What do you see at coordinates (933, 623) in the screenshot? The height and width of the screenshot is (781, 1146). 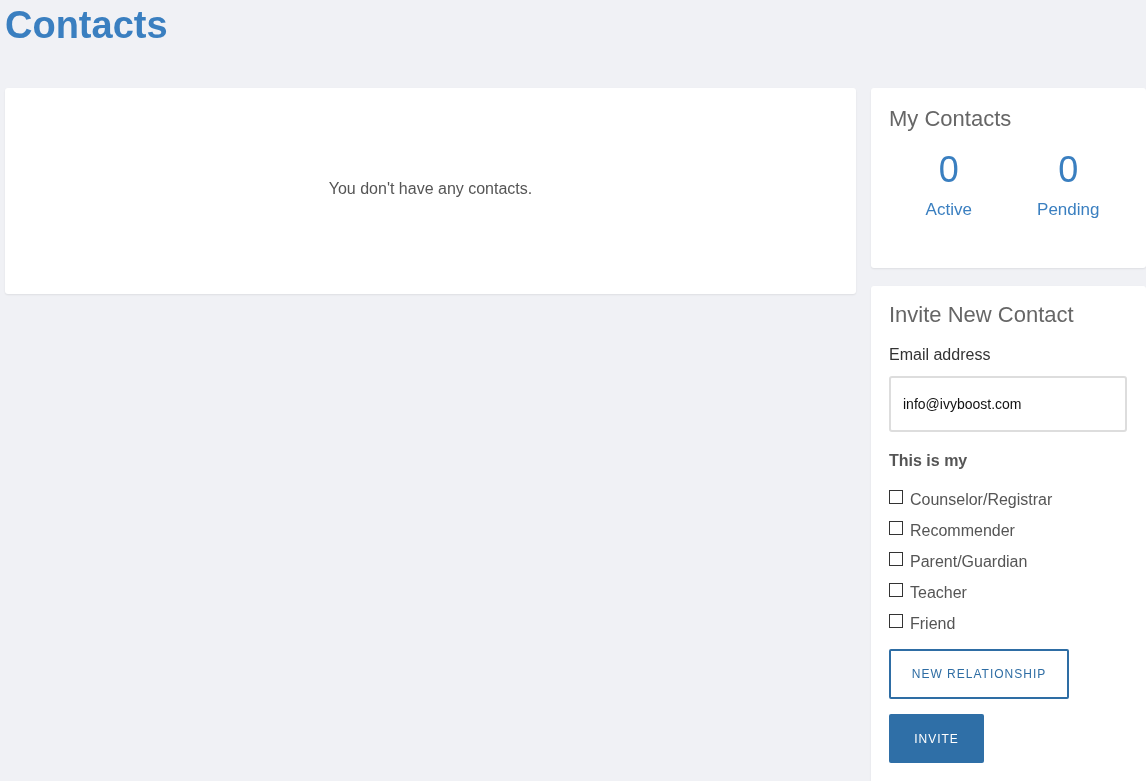 I see `checkbox-label: Friend` at bounding box center [933, 623].